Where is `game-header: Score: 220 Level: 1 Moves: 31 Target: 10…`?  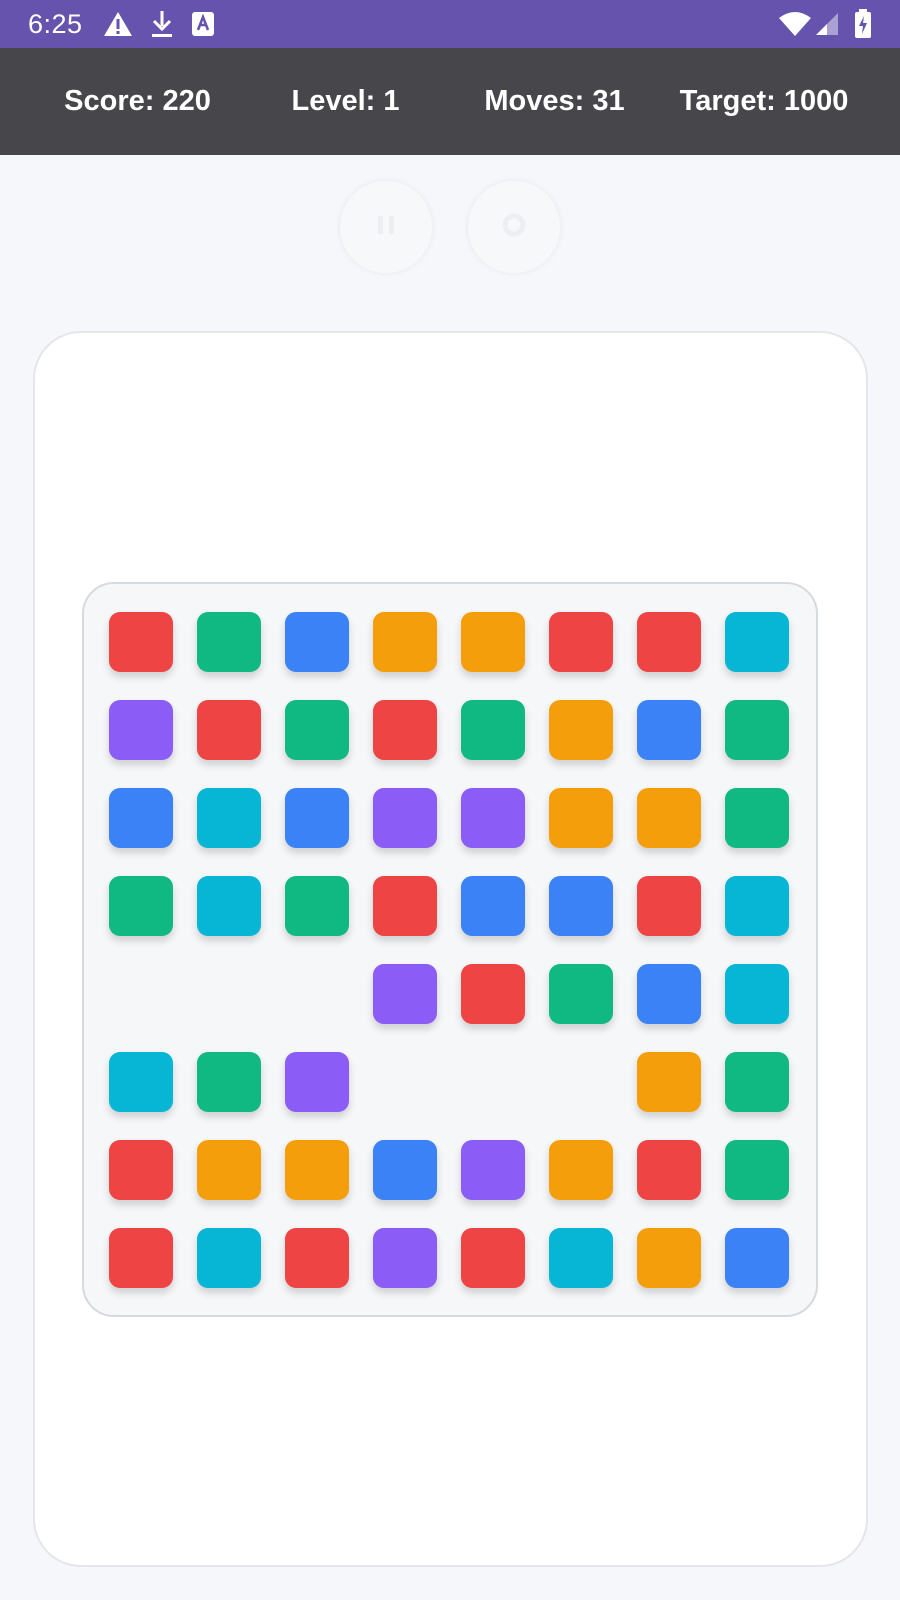
game-header: Score: 220 Level: 1 Moves: 31 Target: 10… is located at coordinates (450, 101).